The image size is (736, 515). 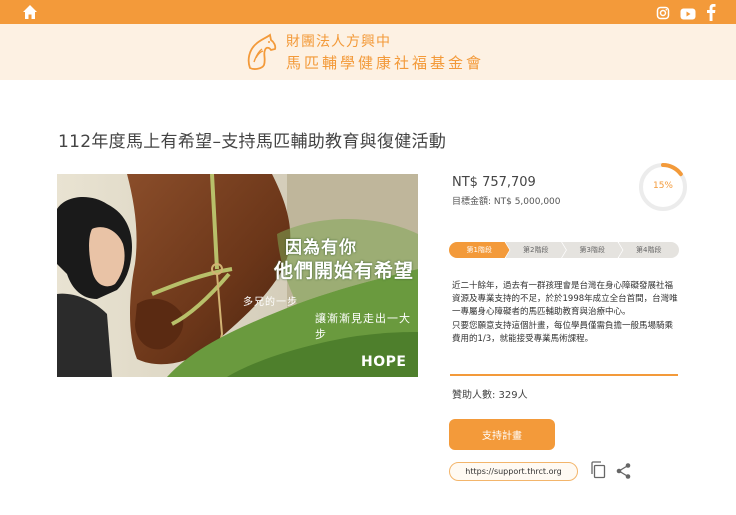 I want to click on hope-logo: HOPE, so click(x=384, y=362).